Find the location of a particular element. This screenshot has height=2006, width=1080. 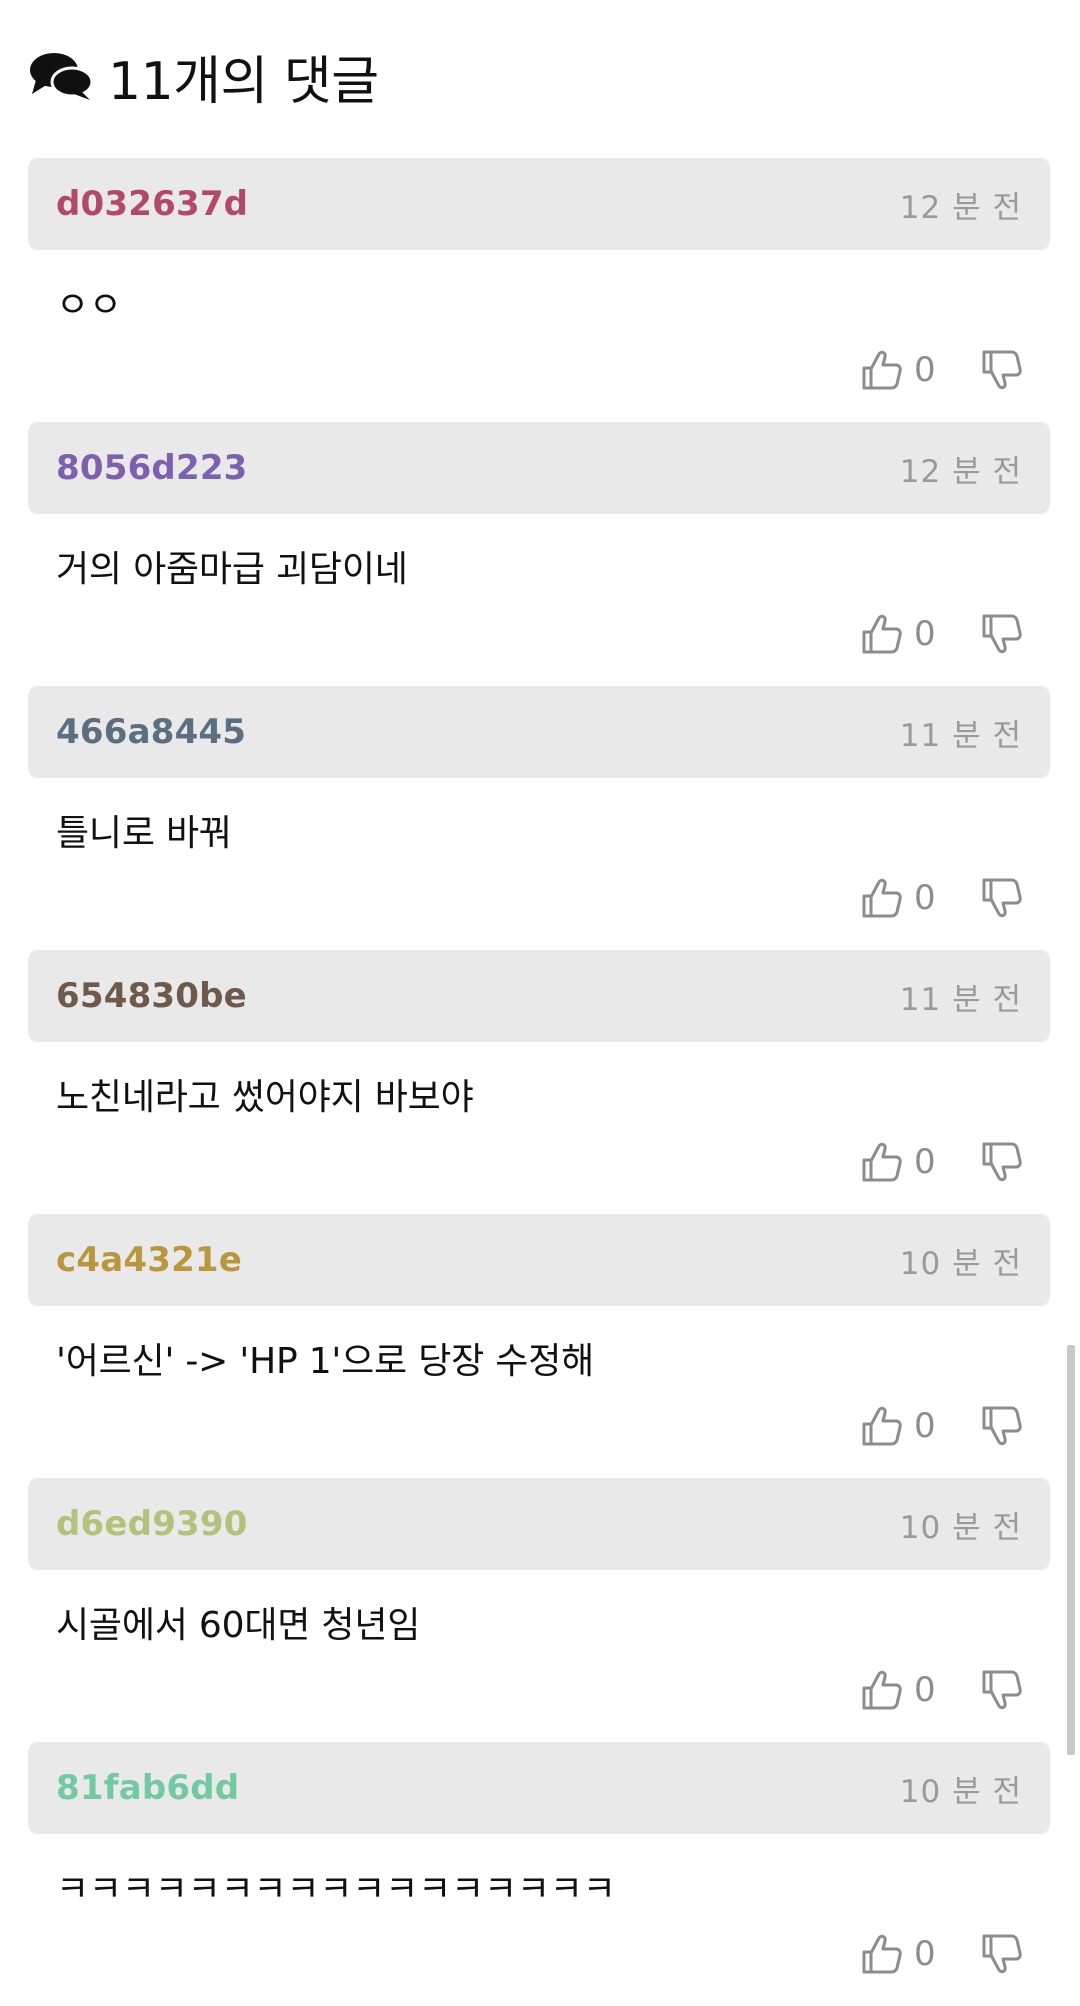

comment-header: 466a8445 11 분 전 is located at coordinates (539, 732).